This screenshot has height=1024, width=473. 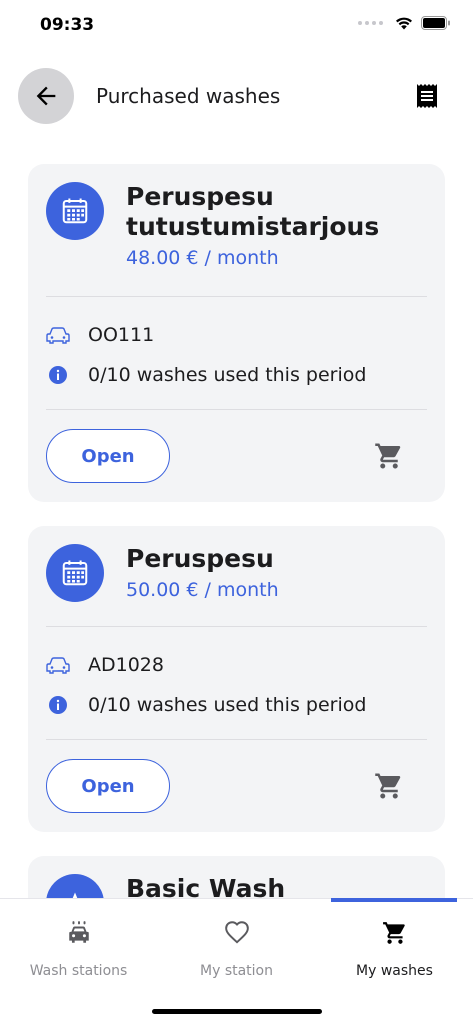 What do you see at coordinates (121, 335) in the screenshot?
I see `plate-number: OO111` at bounding box center [121, 335].